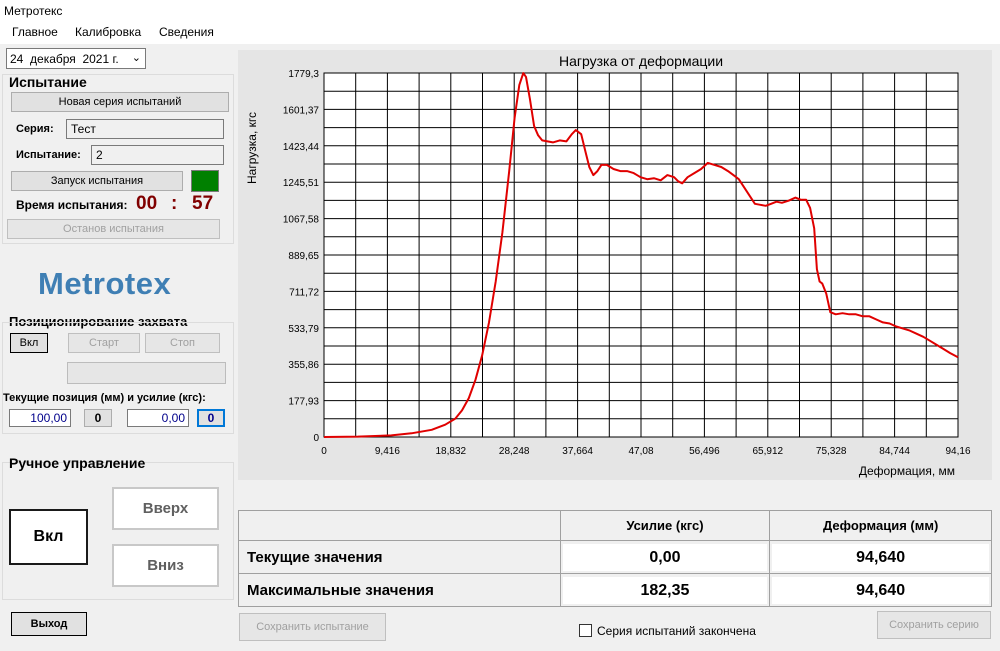 The width and height of the screenshot is (1000, 651). I want to click on menu-item-main: Главное, so click(35, 32).